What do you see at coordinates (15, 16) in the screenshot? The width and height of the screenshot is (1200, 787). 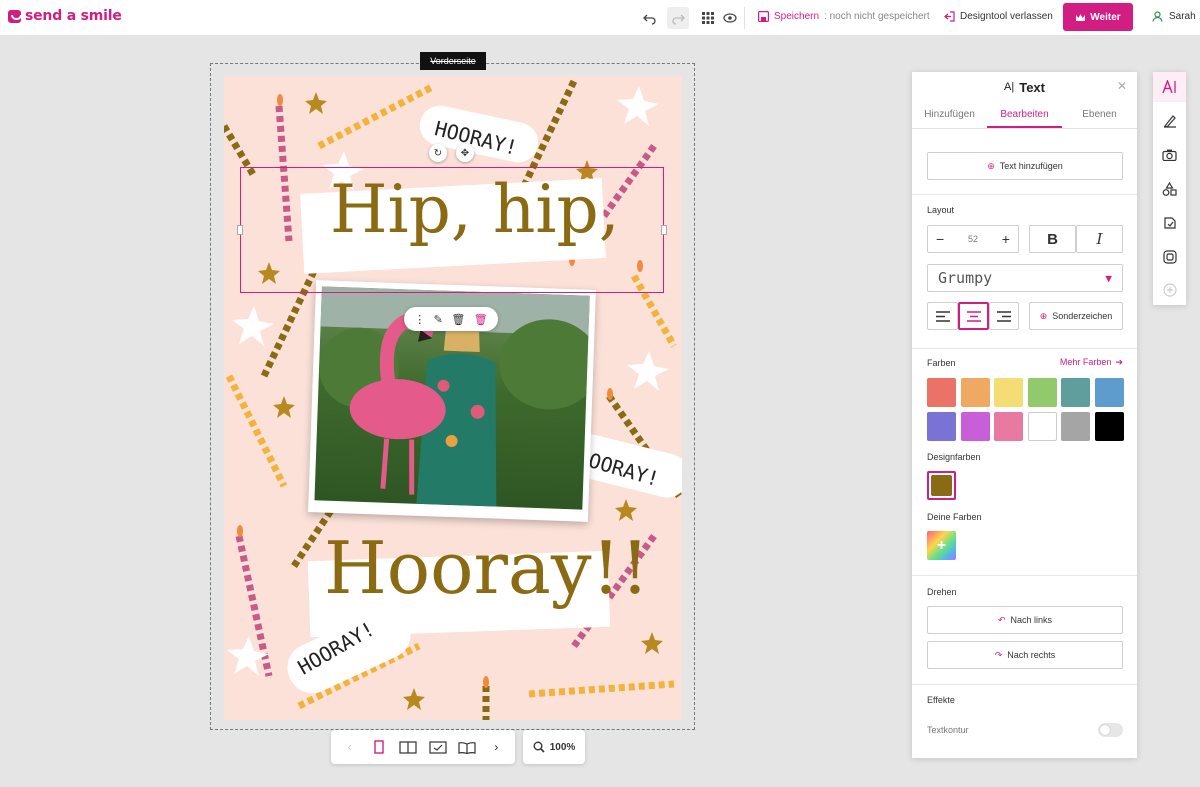 I see `logo-icon` at bounding box center [15, 16].